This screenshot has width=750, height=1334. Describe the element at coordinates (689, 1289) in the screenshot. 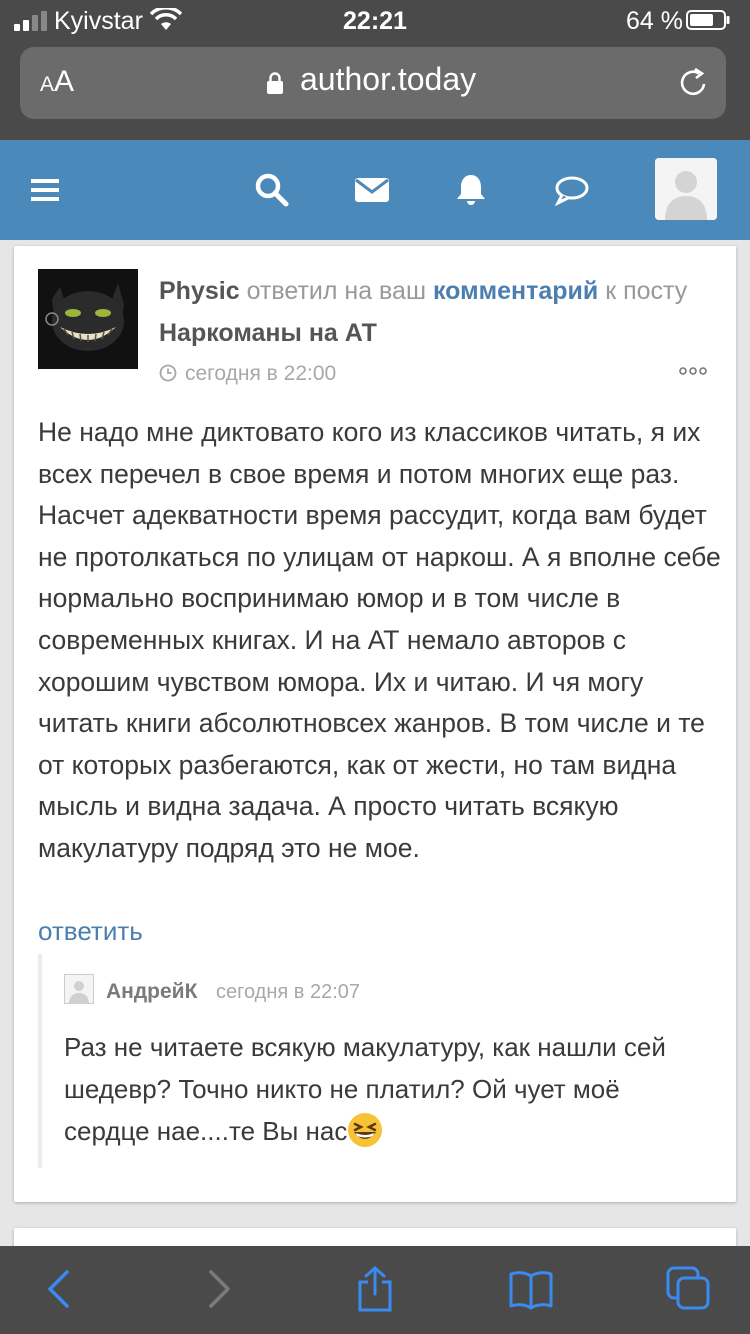

I see `tabs-icon` at that location.